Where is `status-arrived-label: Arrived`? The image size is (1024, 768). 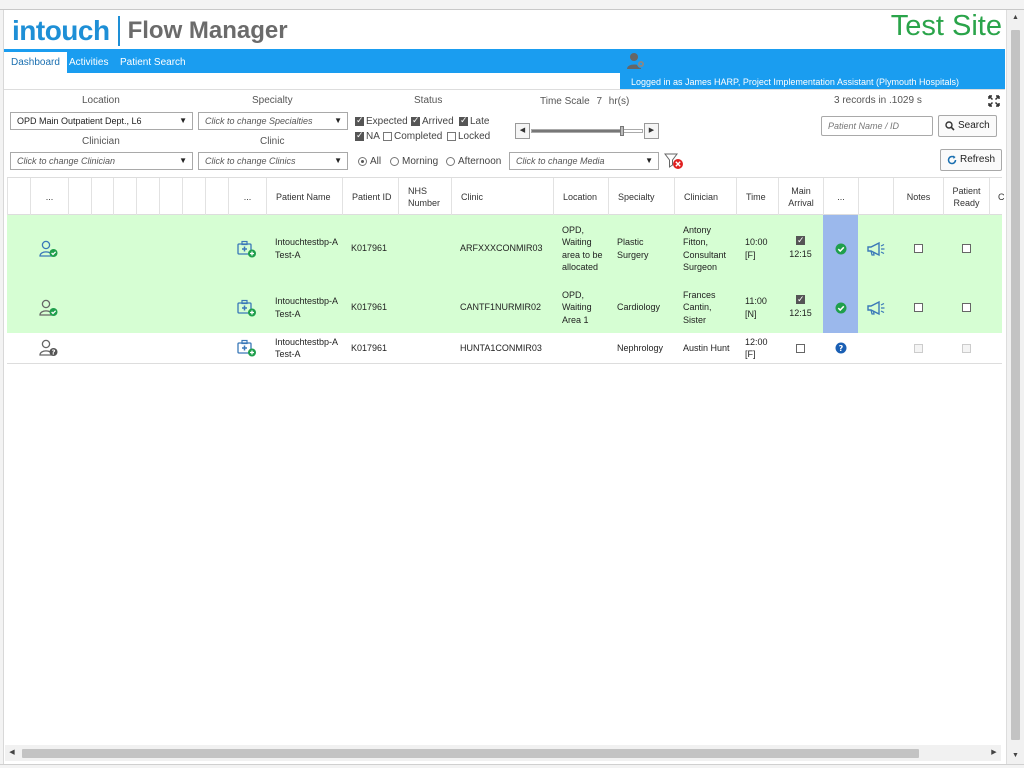 status-arrived-label: Arrived is located at coordinates (438, 121).